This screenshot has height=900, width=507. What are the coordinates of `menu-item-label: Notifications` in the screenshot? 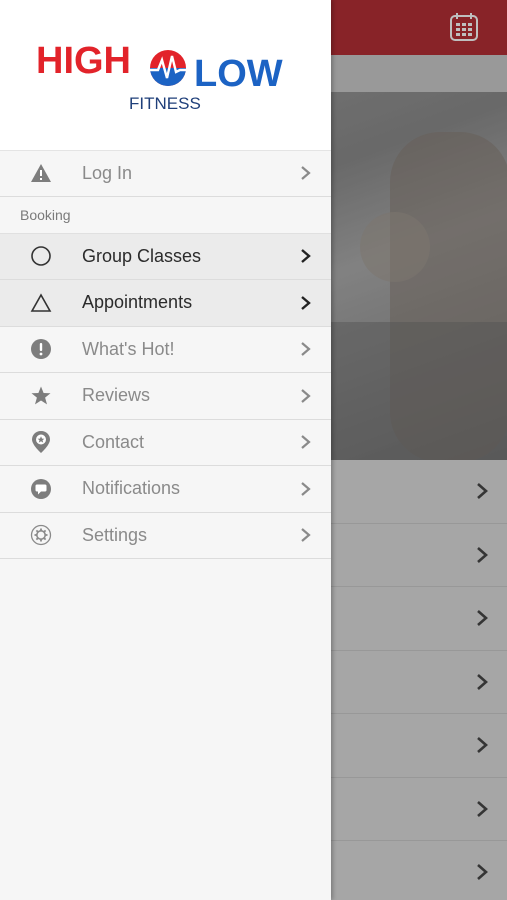 It's located at (131, 488).